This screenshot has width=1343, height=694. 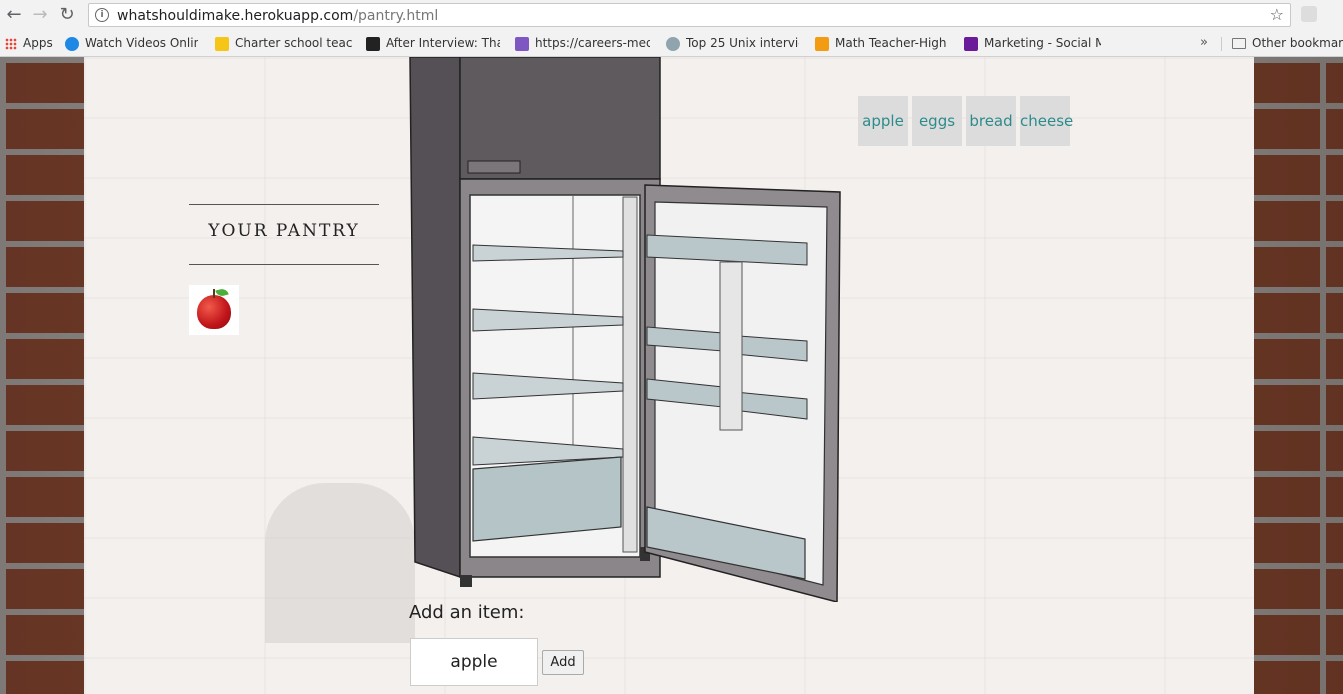 What do you see at coordinates (1309, 14) in the screenshot?
I see `extension-icon` at bounding box center [1309, 14].